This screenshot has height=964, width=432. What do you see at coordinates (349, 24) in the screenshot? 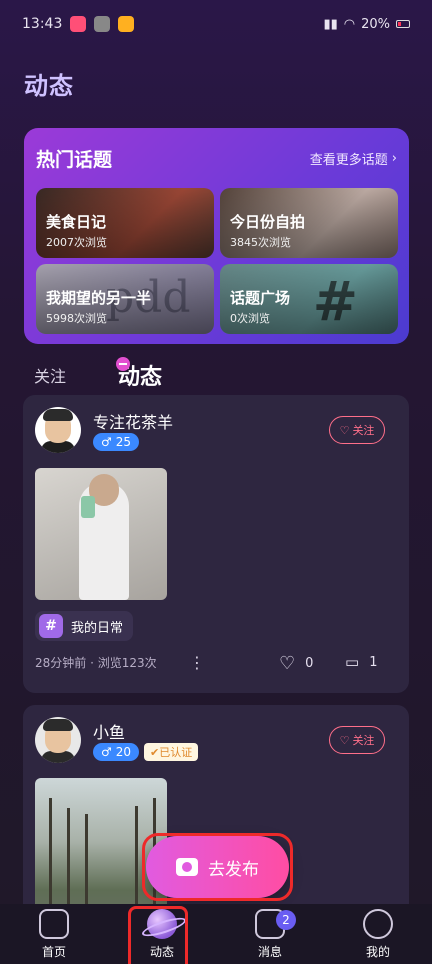
I see `wifi-icon: ◠` at bounding box center [349, 24].